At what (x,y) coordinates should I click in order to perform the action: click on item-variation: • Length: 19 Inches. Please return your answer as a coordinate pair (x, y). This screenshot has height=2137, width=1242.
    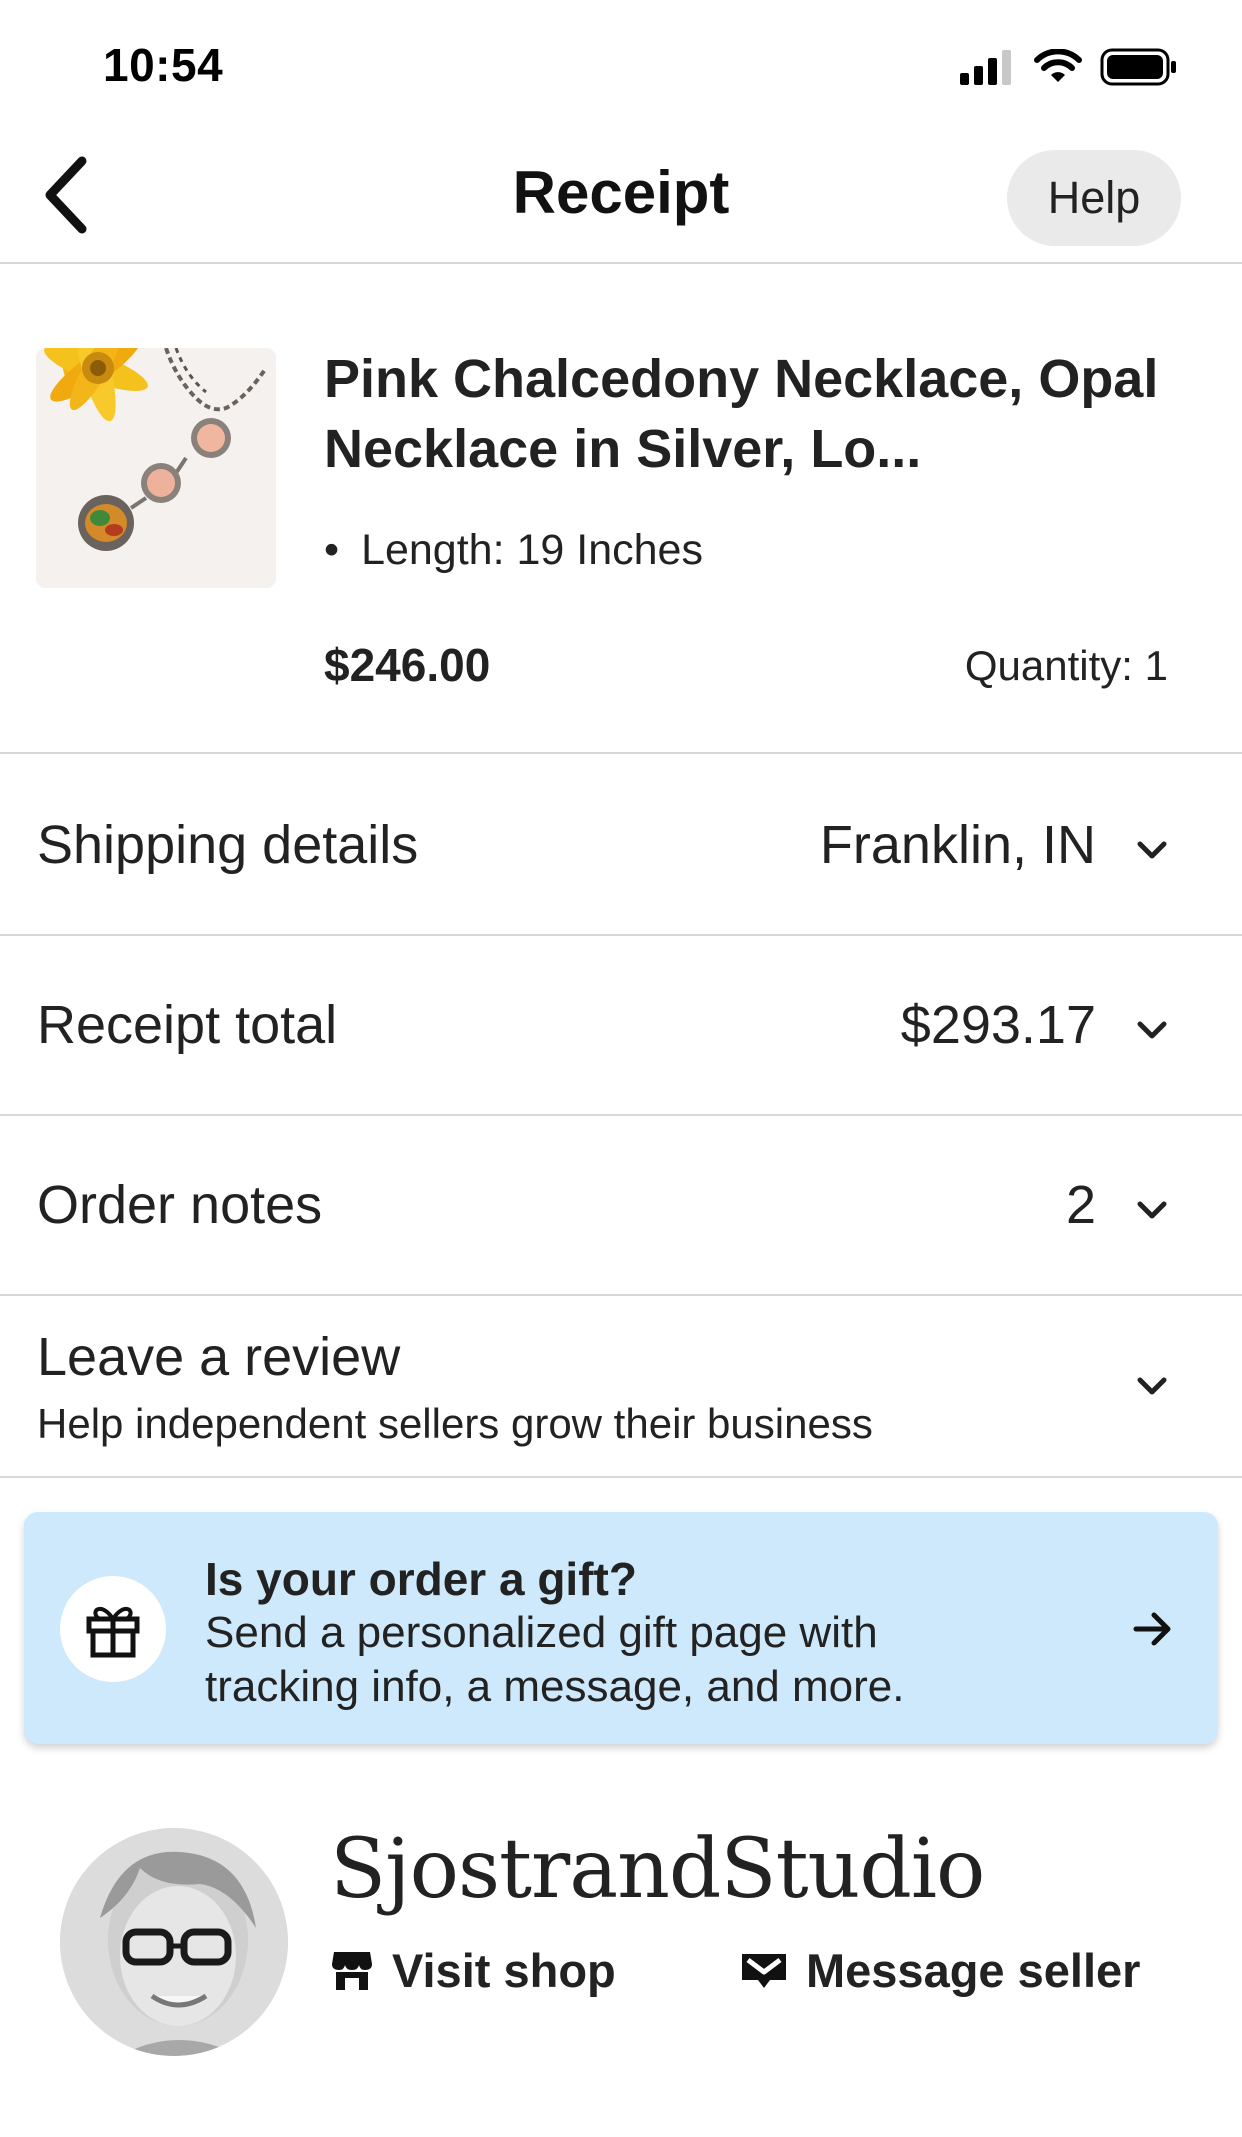
    Looking at the image, I should click on (513, 550).